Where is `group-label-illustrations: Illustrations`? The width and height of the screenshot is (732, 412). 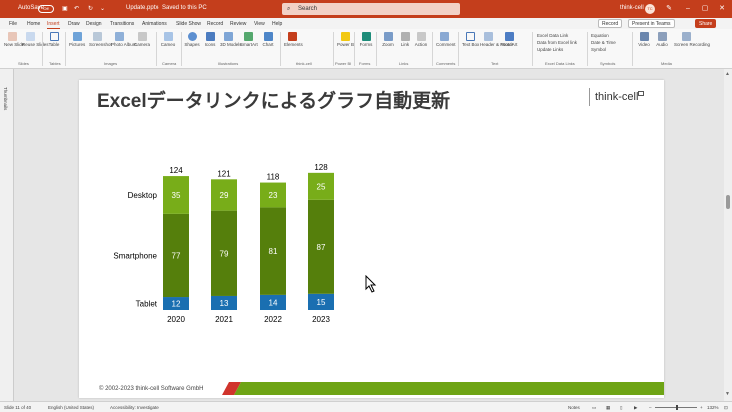
group-label-illustrations: Illustrations is located at coordinates (228, 63).